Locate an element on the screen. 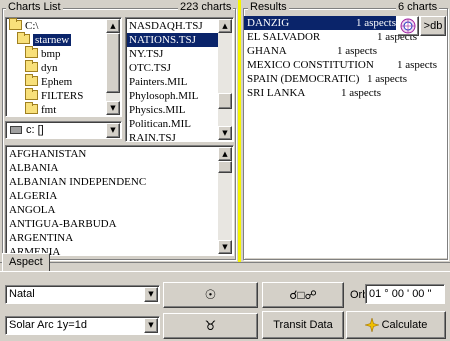  result-row: GHANA 1 aspects is located at coordinates (345, 51).